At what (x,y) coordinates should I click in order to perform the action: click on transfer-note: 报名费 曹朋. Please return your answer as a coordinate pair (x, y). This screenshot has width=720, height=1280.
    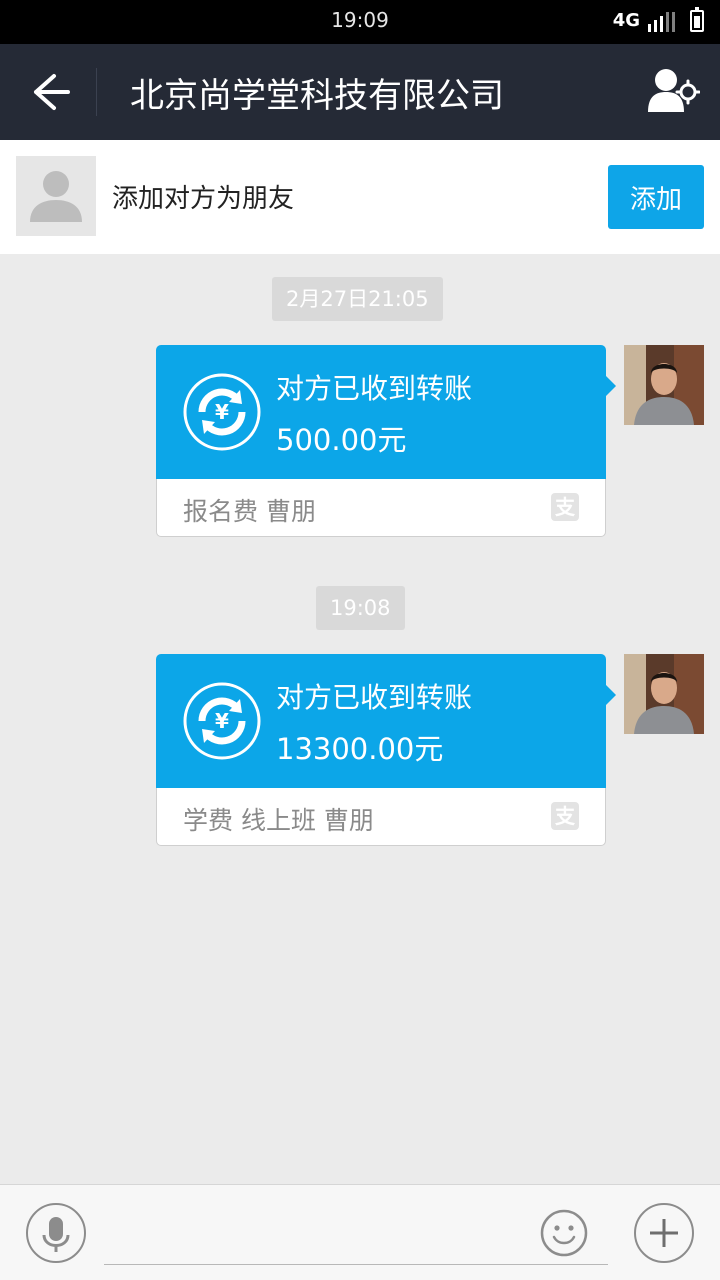
    Looking at the image, I should click on (249, 511).